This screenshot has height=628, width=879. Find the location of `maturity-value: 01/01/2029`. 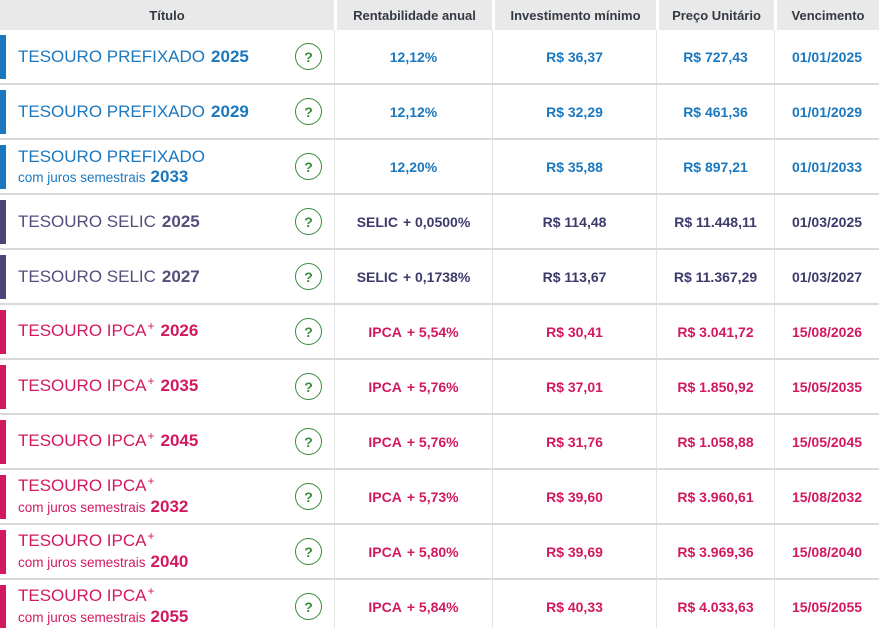

maturity-value: 01/01/2029 is located at coordinates (827, 111).